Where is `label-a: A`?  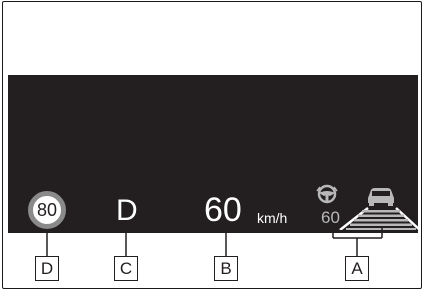 label-a: A is located at coordinates (357, 268).